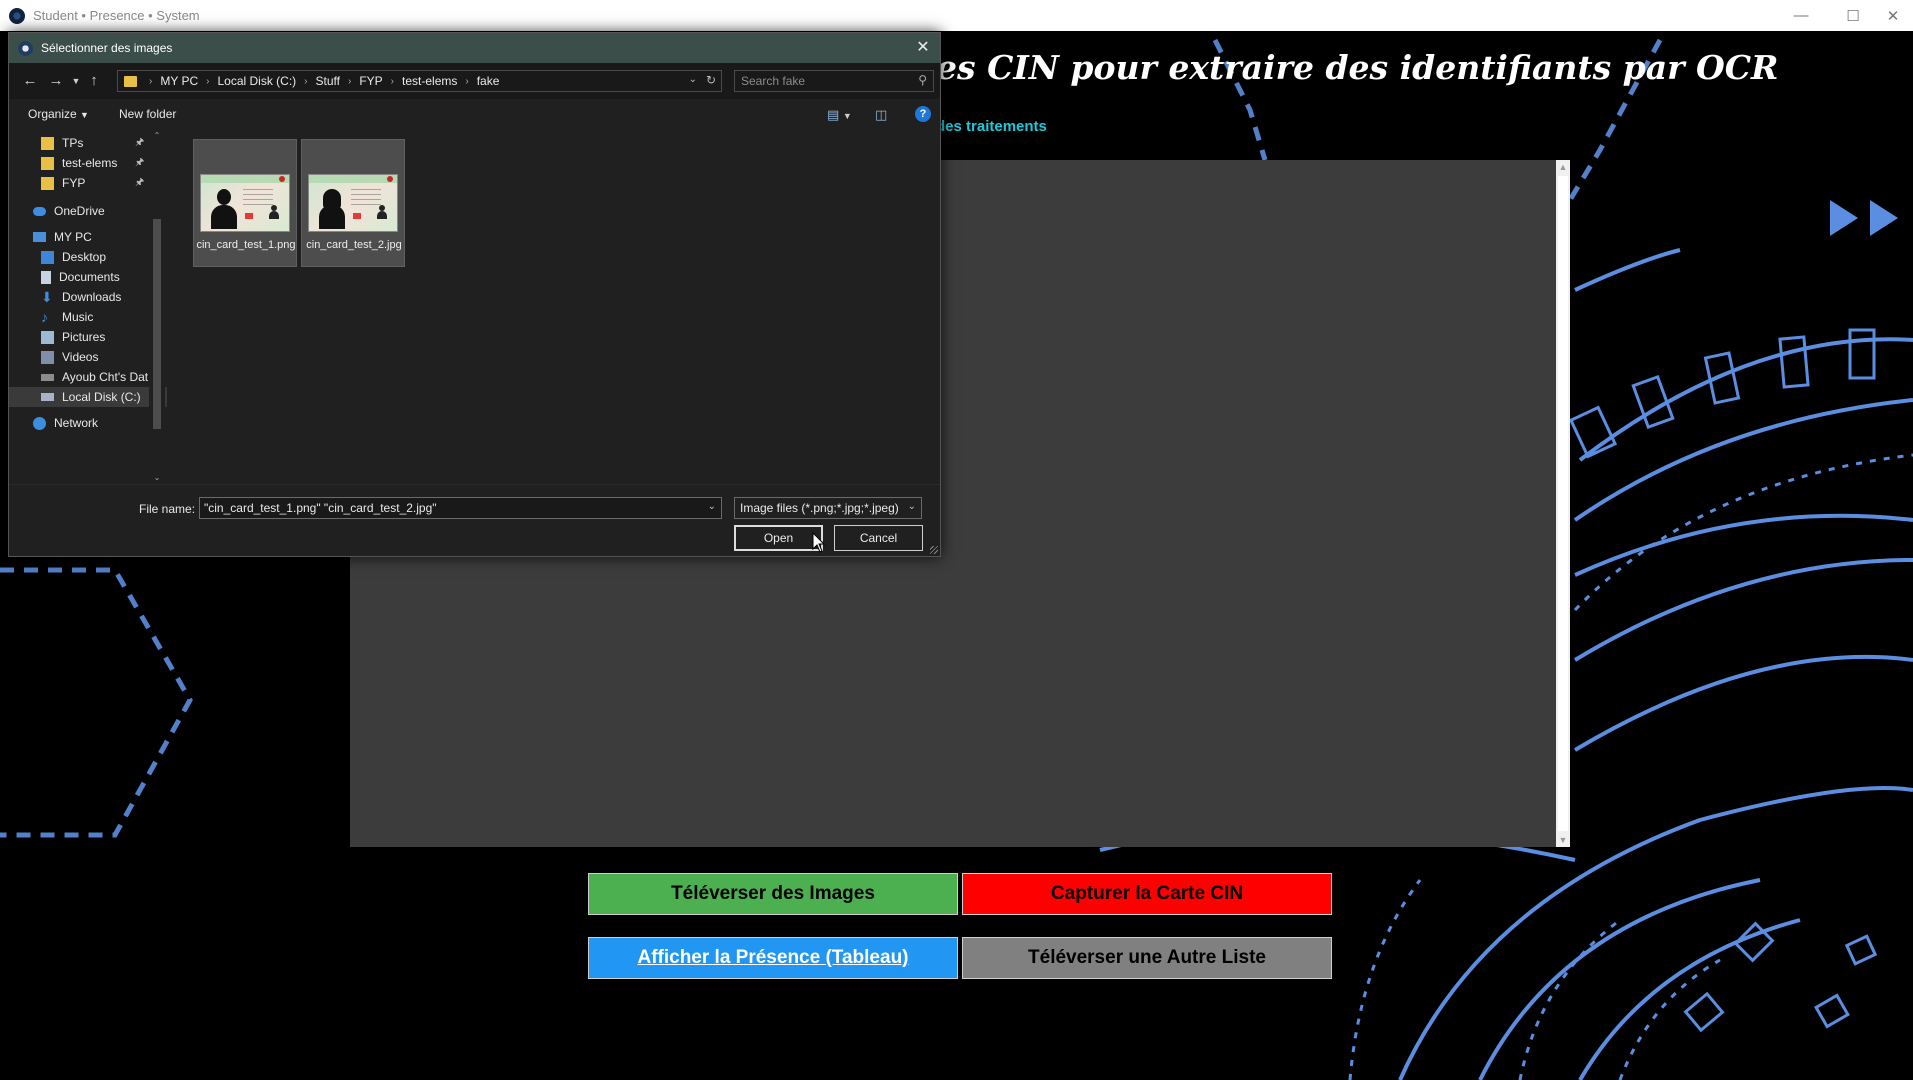 Image resolution: width=1913 pixels, height=1080 pixels. Describe the element at coordinates (956, 15) in the screenshot. I see `app-title-bar: Student • Presence • System — ☐ ✕` at that location.